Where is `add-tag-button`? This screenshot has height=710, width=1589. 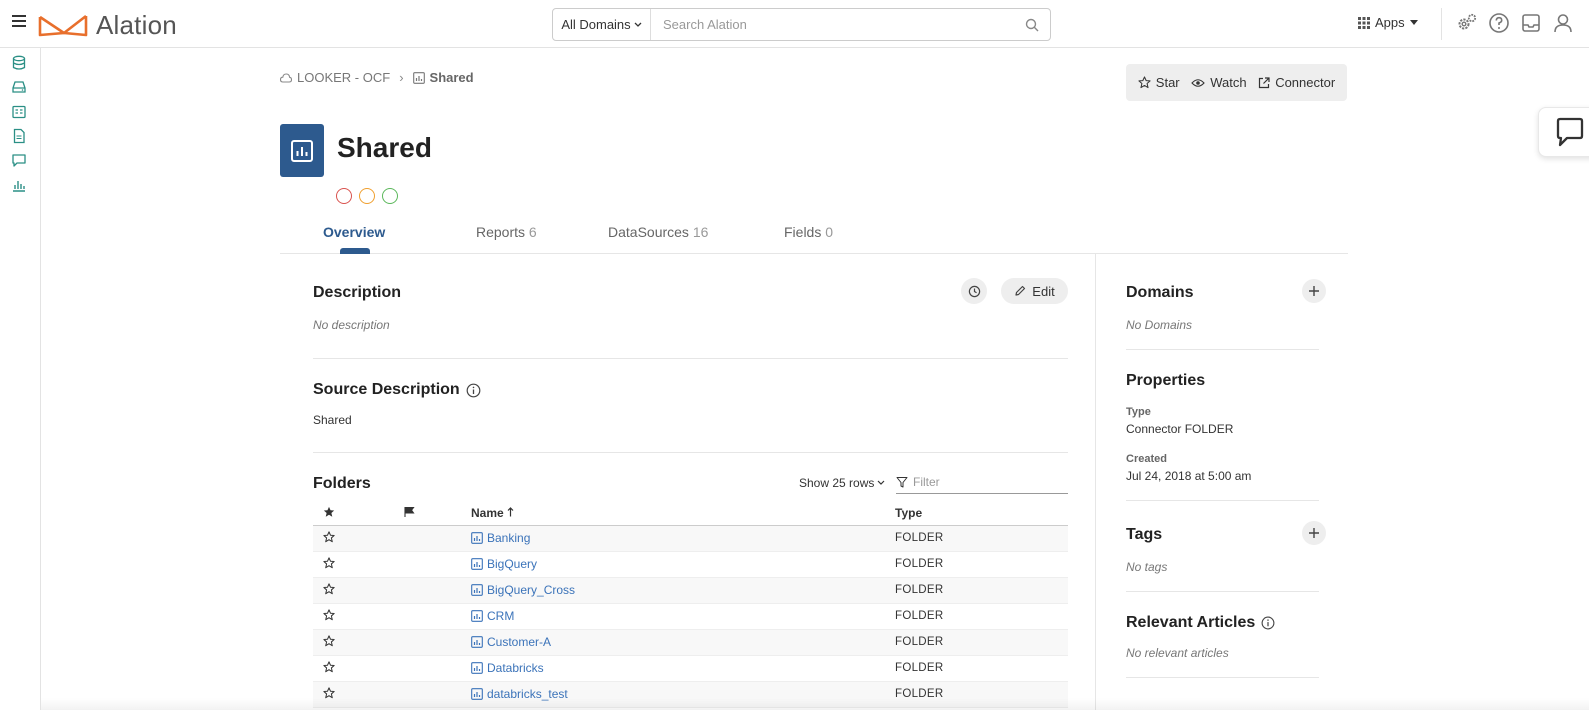 add-tag-button is located at coordinates (1314, 533).